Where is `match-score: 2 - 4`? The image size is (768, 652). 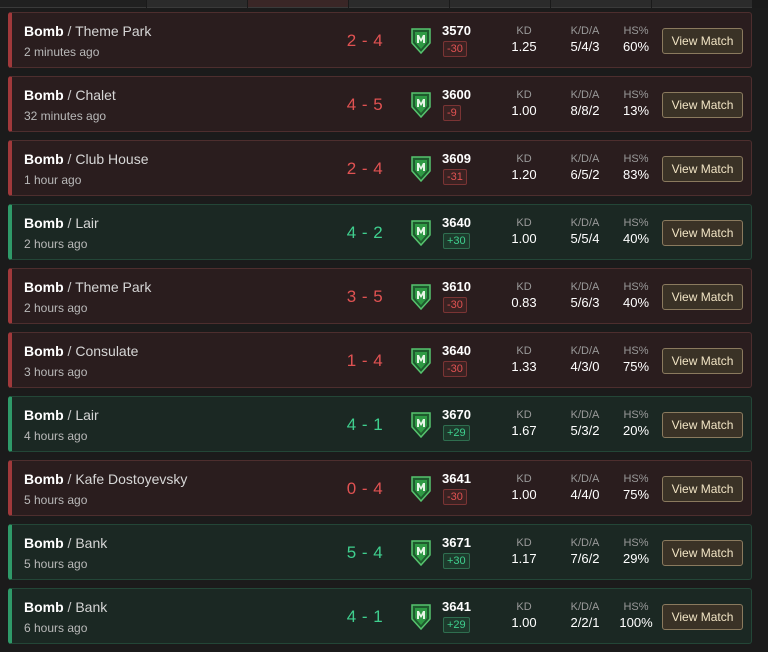
match-score: 2 - 4 is located at coordinates (365, 168).